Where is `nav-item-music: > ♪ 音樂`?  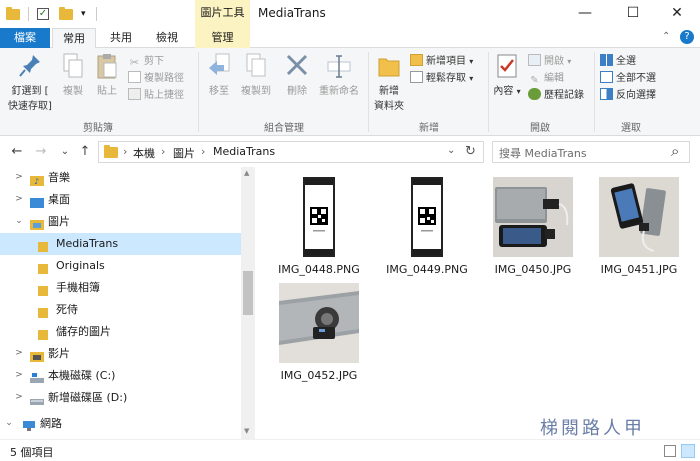
nav-item-music: > ♪ 音樂 is located at coordinates (120, 178).